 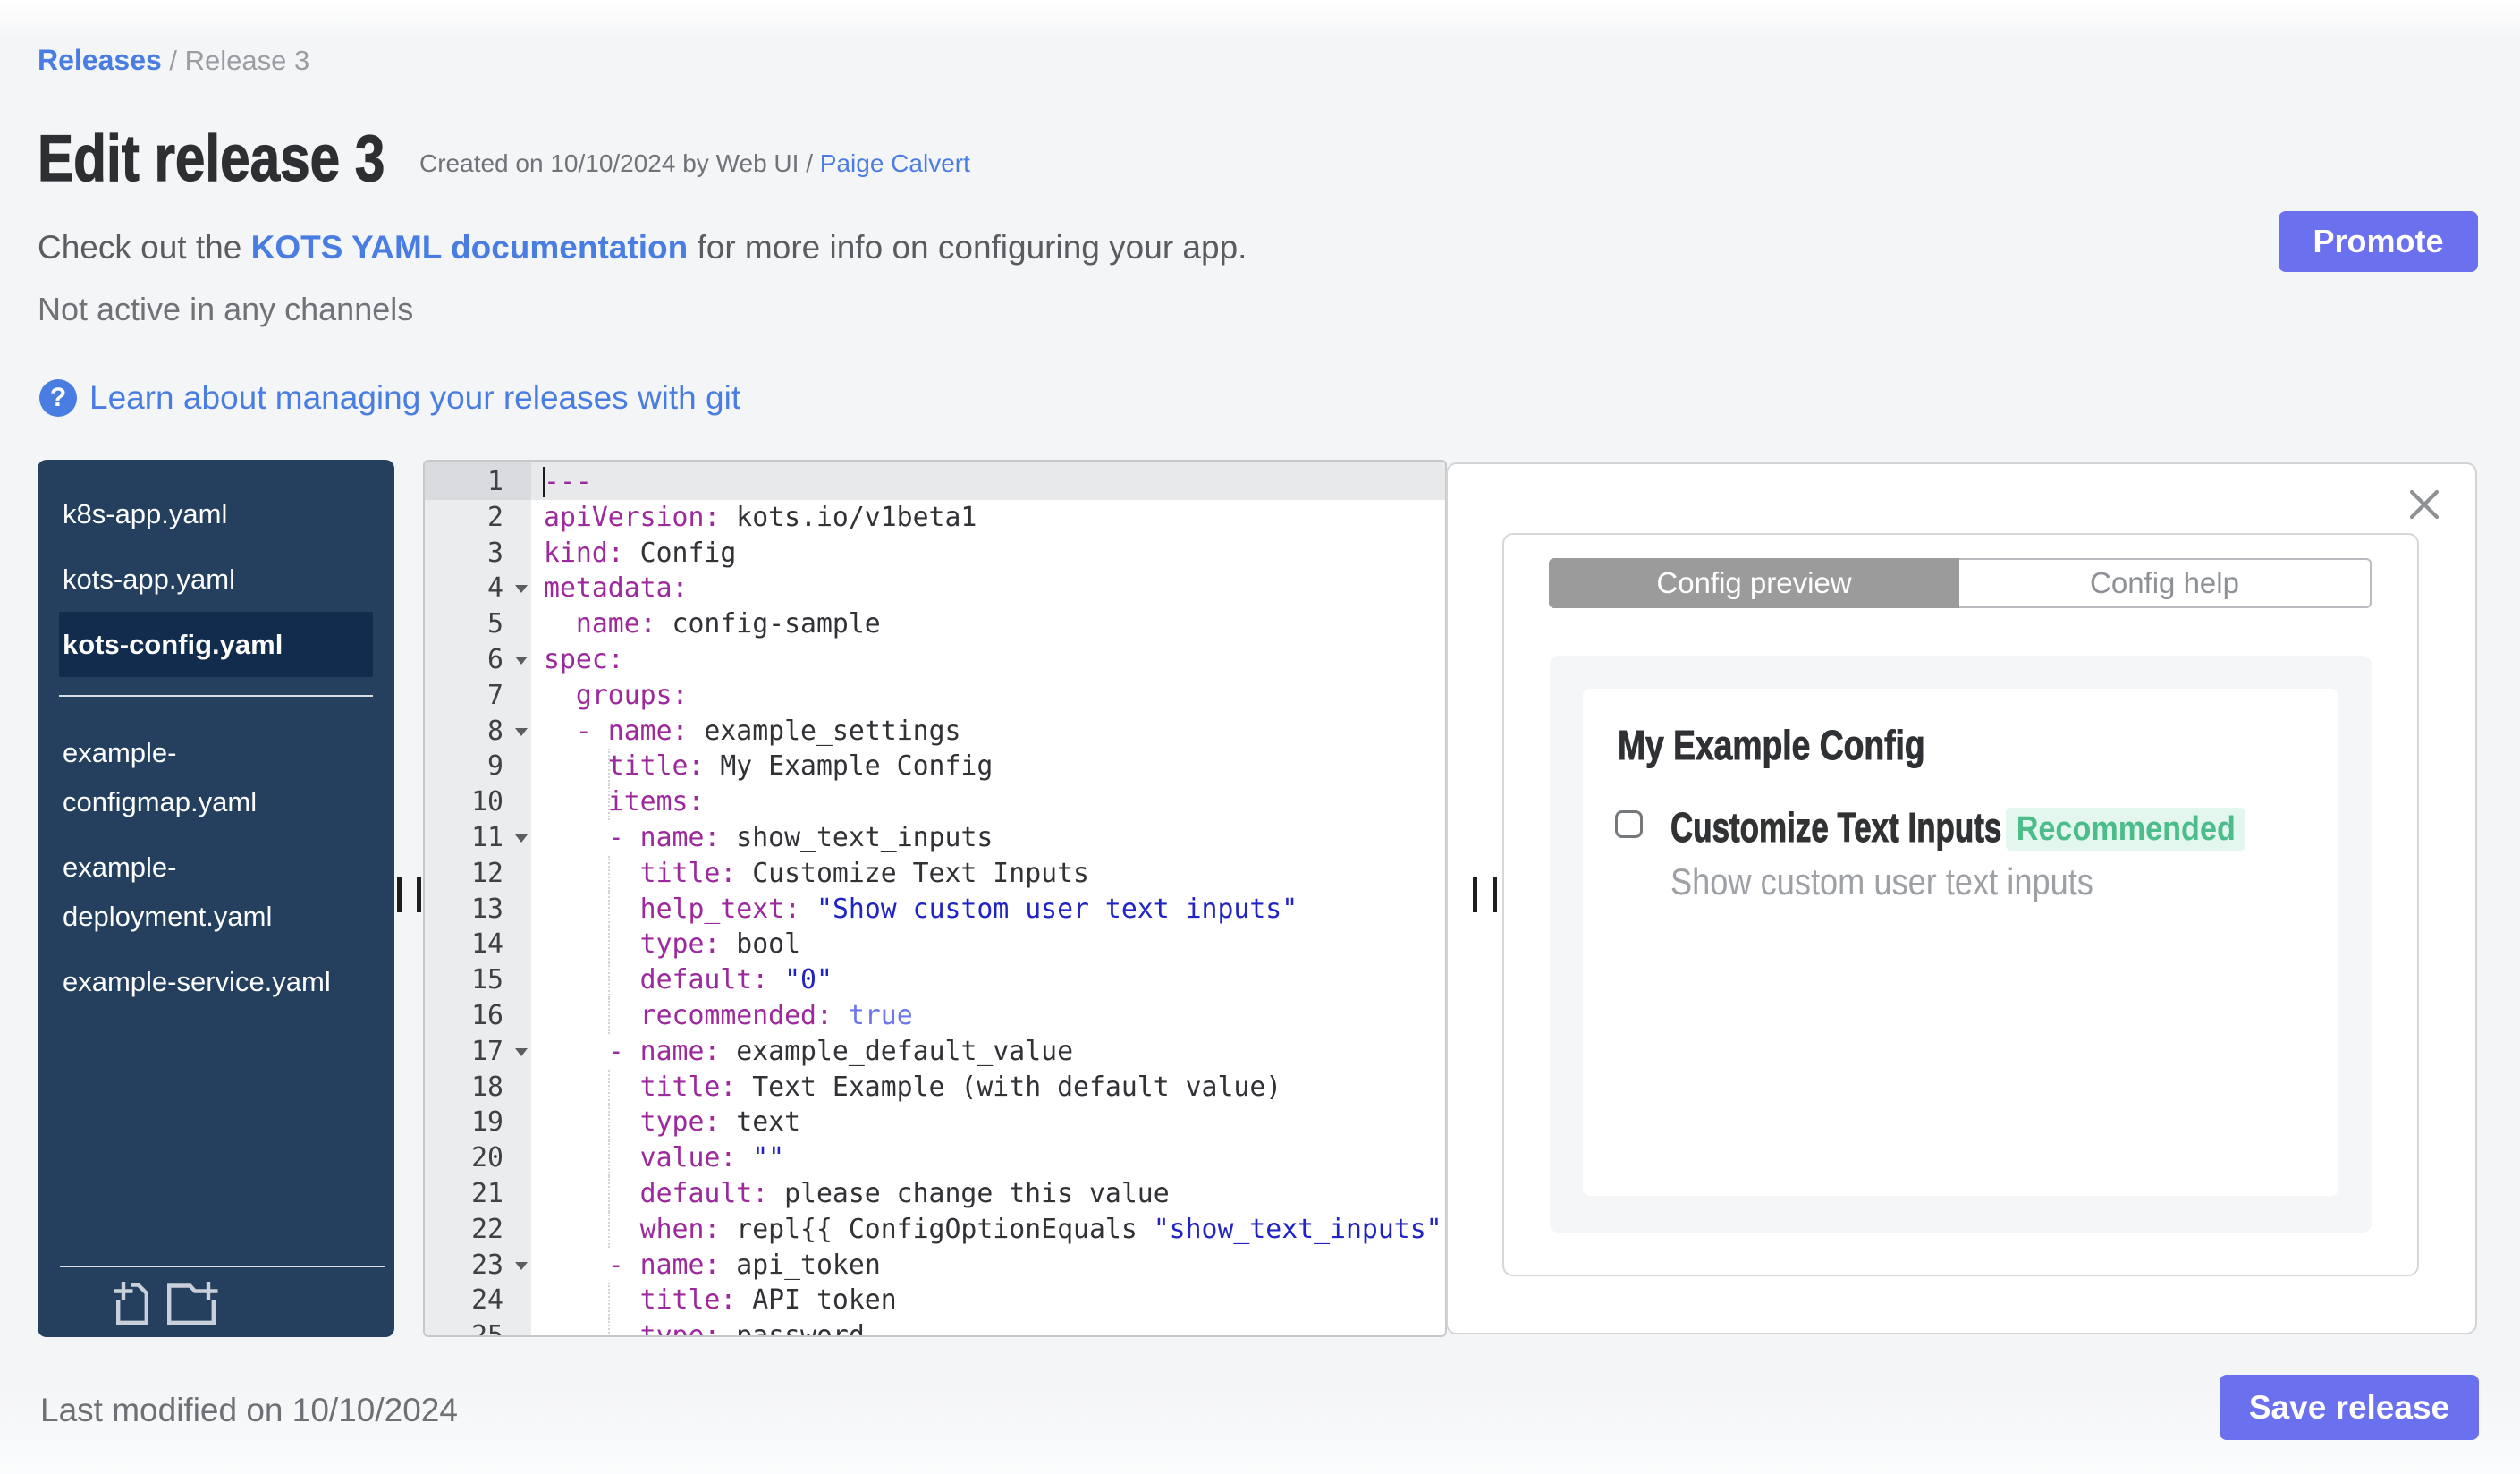 I want to click on gutter-line-7: 7, so click(x=495, y=695).